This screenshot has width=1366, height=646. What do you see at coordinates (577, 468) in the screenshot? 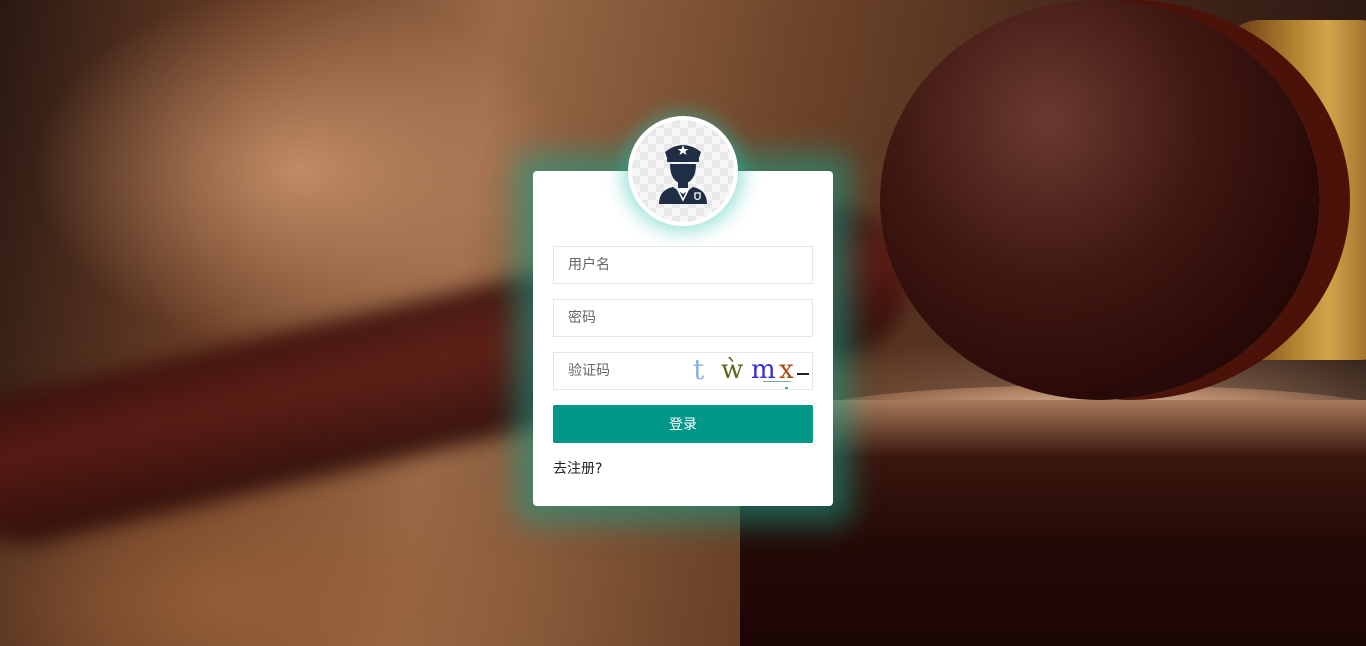
I see `register-link: 去注册?` at bounding box center [577, 468].